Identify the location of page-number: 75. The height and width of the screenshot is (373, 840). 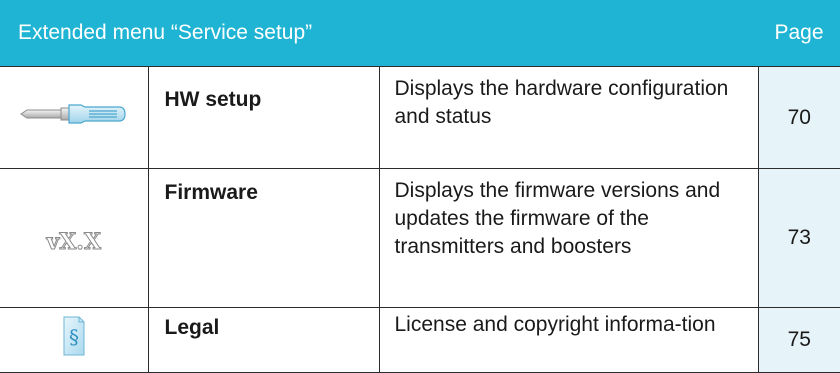
(798, 340).